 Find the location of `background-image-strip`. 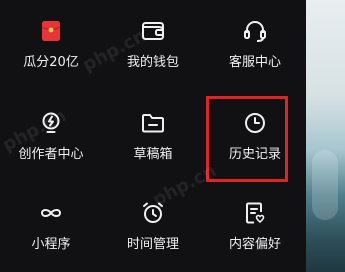

background-image-strip is located at coordinates (325, 136).